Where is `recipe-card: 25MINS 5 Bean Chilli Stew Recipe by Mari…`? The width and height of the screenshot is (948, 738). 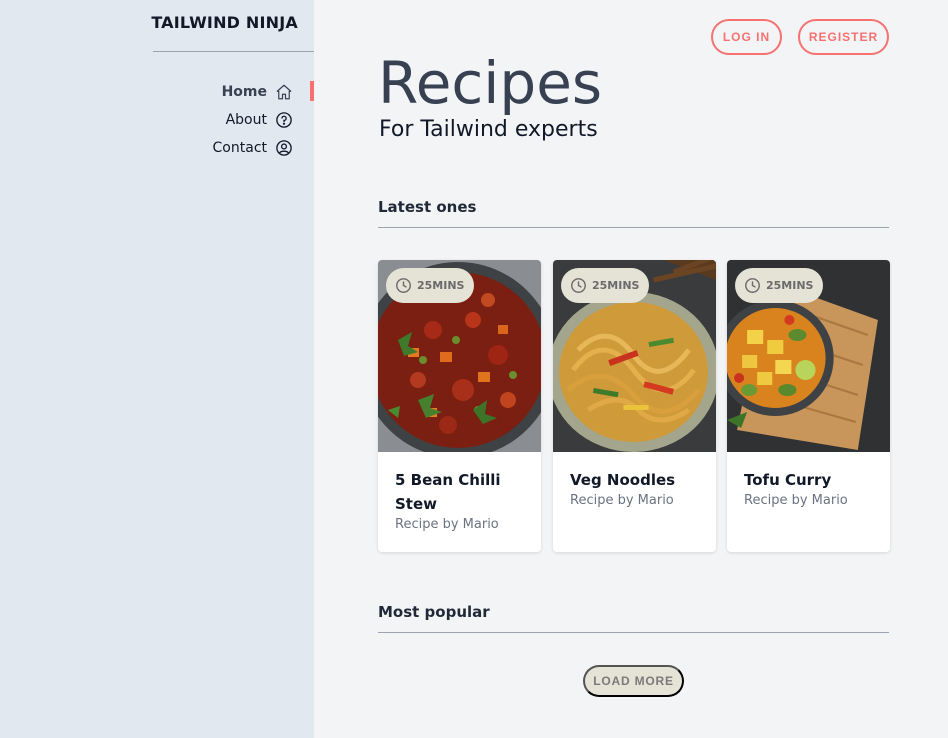
recipe-card: 25MINS 5 Bean Chilli Stew Recipe by Mari… is located at coordinates (459, 406).